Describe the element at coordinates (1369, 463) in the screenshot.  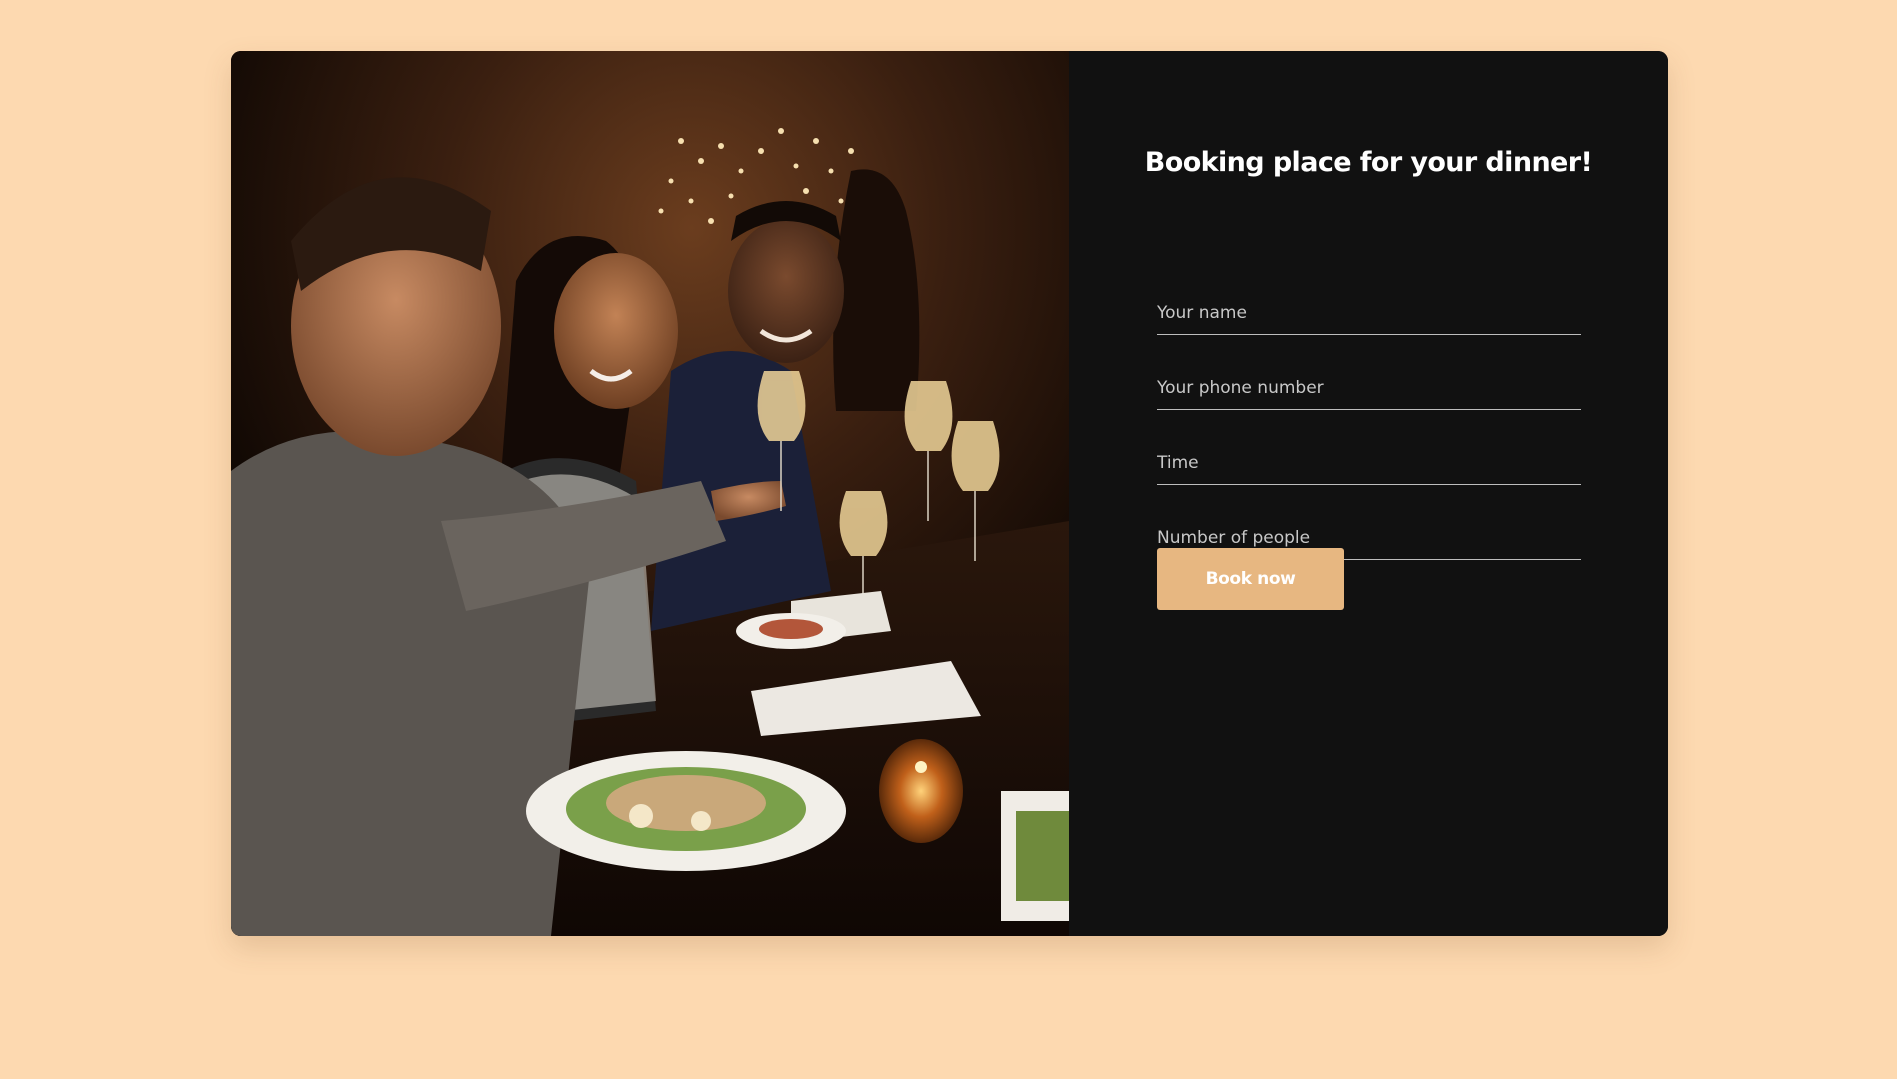
I see `time-input` at that location.